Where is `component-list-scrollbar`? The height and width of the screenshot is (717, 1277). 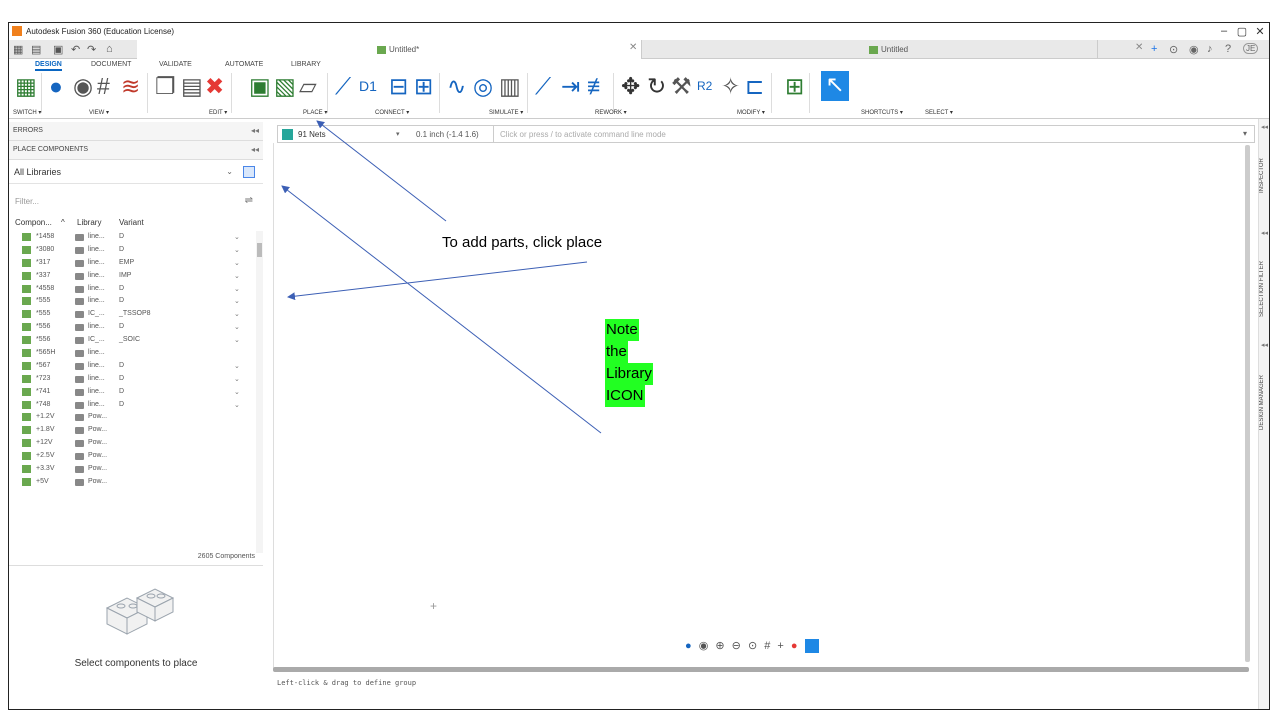 component-list-scrollbar is located at coordinates (259, 392).